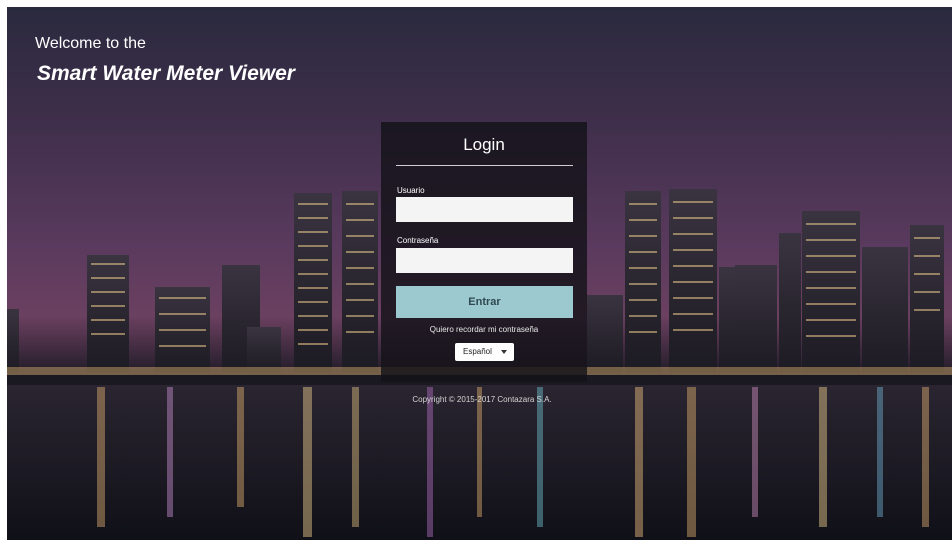 Image resolution: width=952 pixels, height=540 pixels. Describe the element at coordinates (484, 260) in the screenshot. I see `password-input` at that location.